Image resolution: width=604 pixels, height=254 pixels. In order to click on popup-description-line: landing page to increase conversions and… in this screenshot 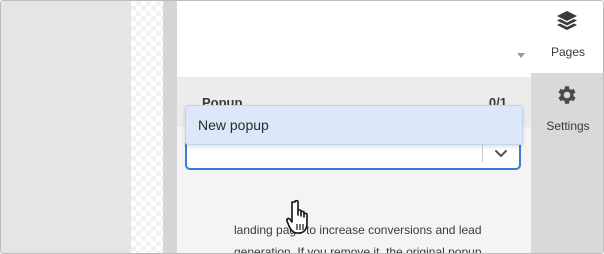, I will do `click(358, 230)`.